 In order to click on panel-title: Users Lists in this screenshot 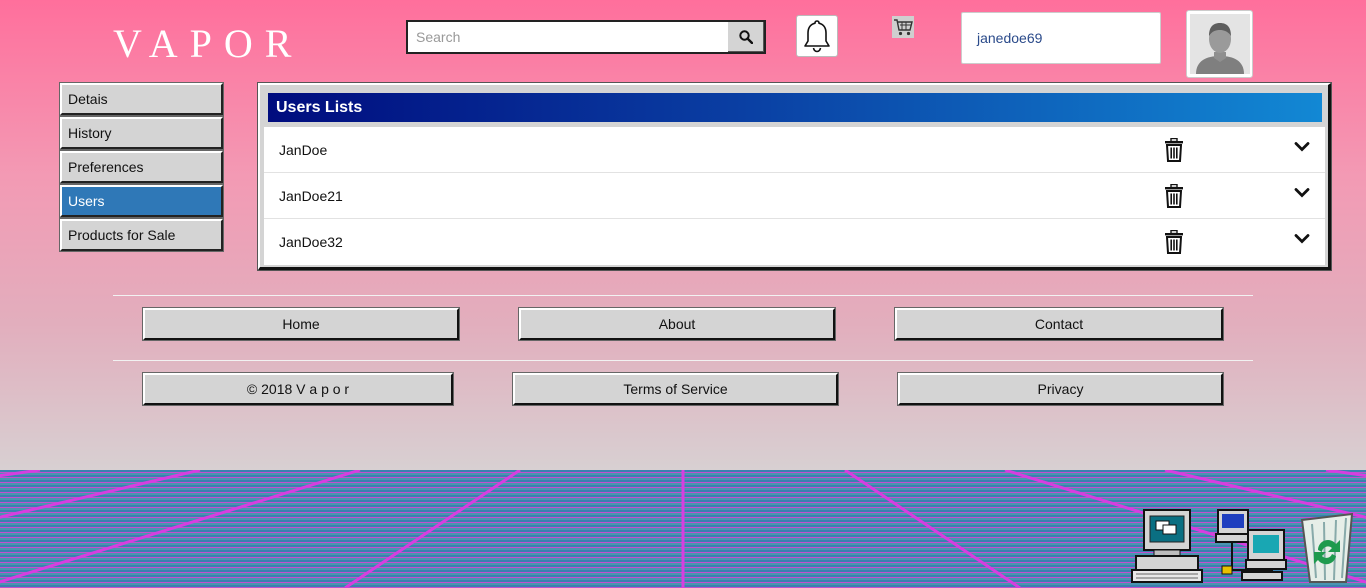, I will do `click(795, 107)`.